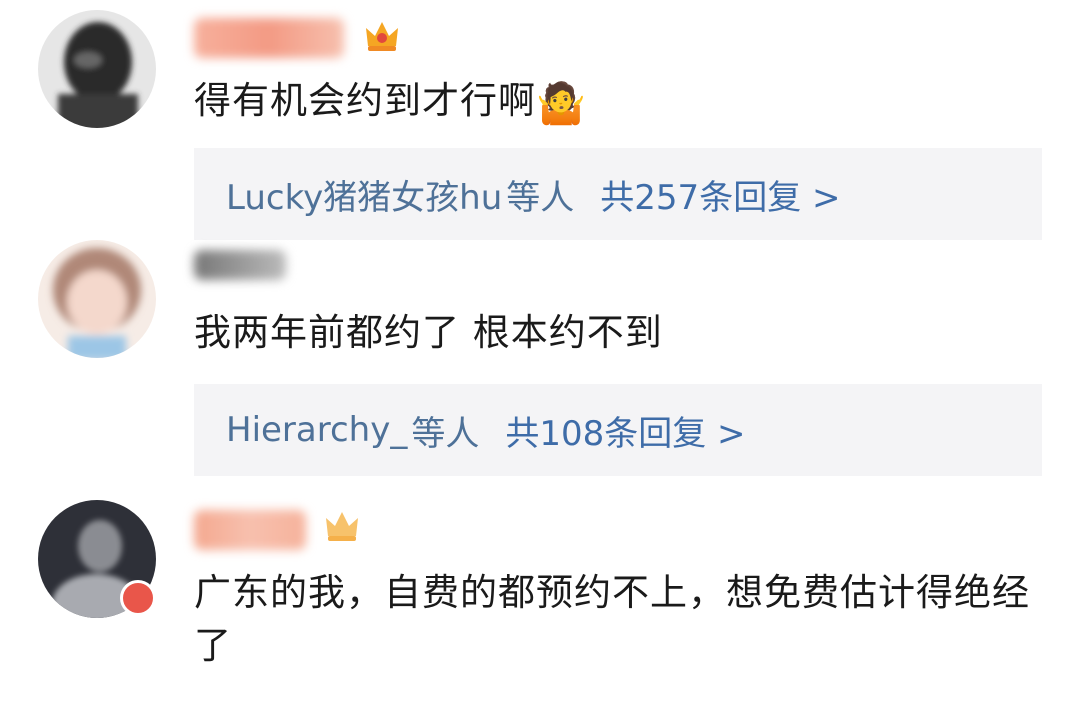 The width and height of the screenshot is (1080, 708). What do you see at coordinates (612, 619) in the screenshot?
I see `comment-text-content: 广东的我，自费的都预约不上，想免费估计得绝经了` at bounding box center [612, 619].